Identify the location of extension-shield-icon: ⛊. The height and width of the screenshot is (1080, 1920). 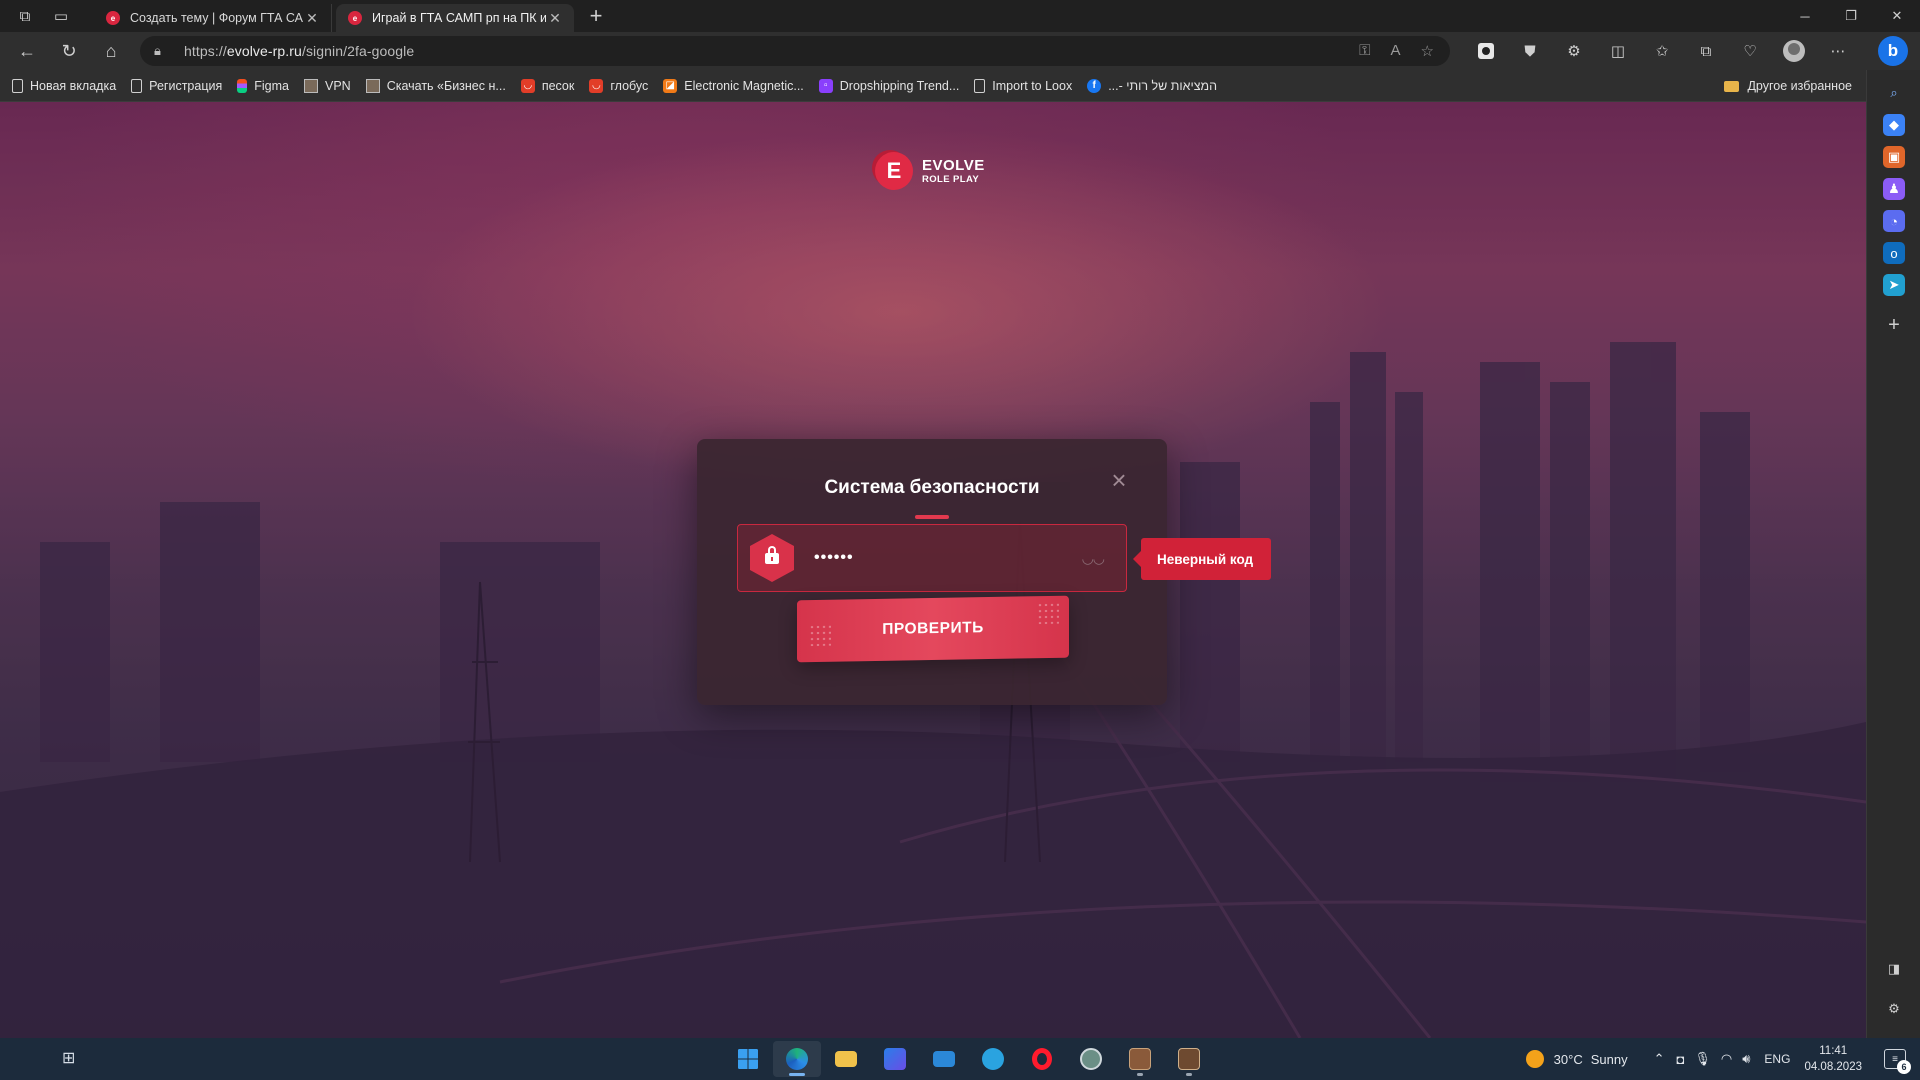
(1530, 51).